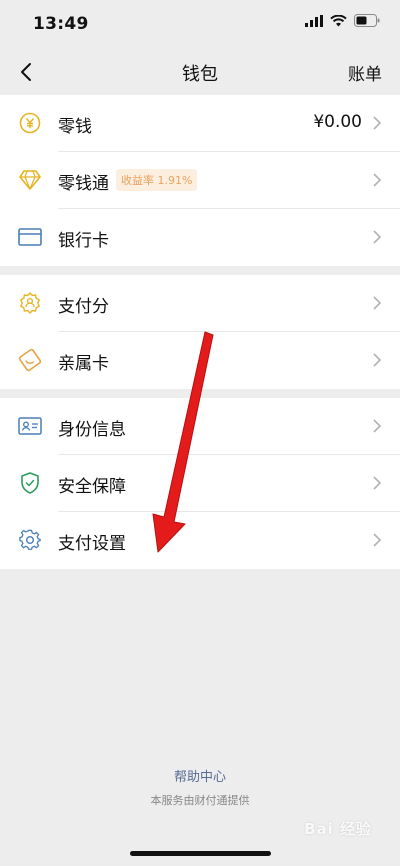  Describe the element at coordinates (30, 426) in the screenshot. I see `id-card-icon` at that location.